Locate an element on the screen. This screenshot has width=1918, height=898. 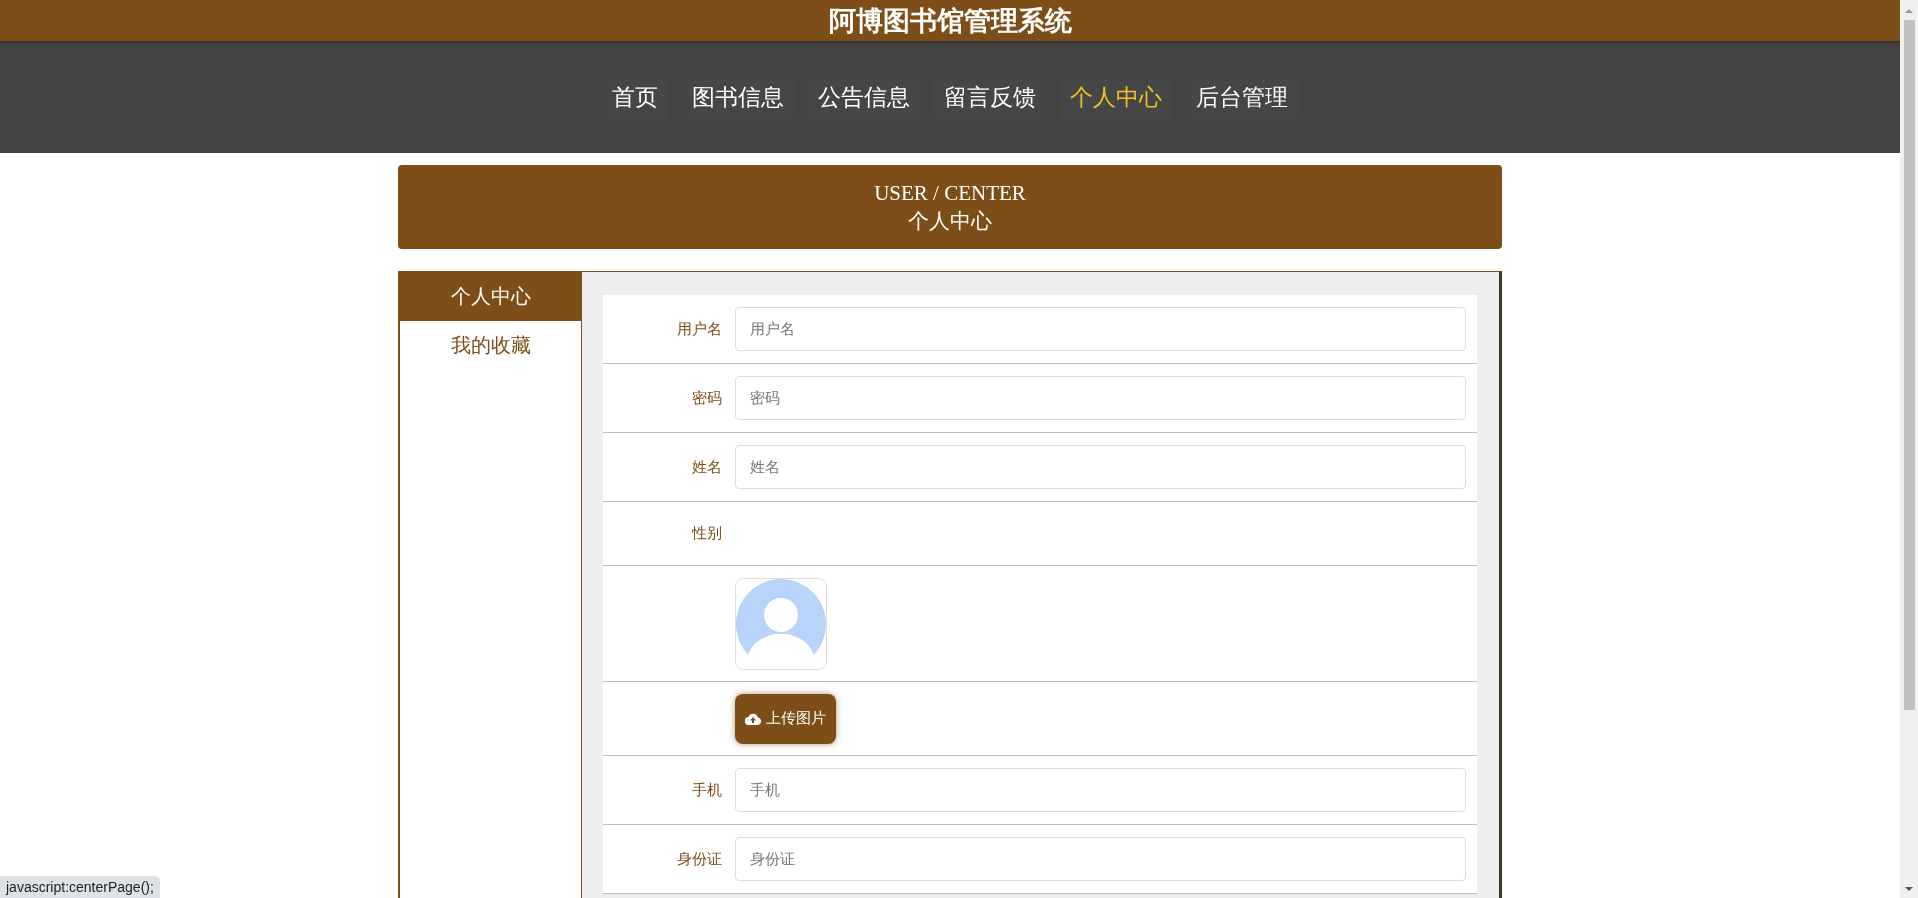
upload-image-button: 上传图片 is located at coordinates (785, 718).